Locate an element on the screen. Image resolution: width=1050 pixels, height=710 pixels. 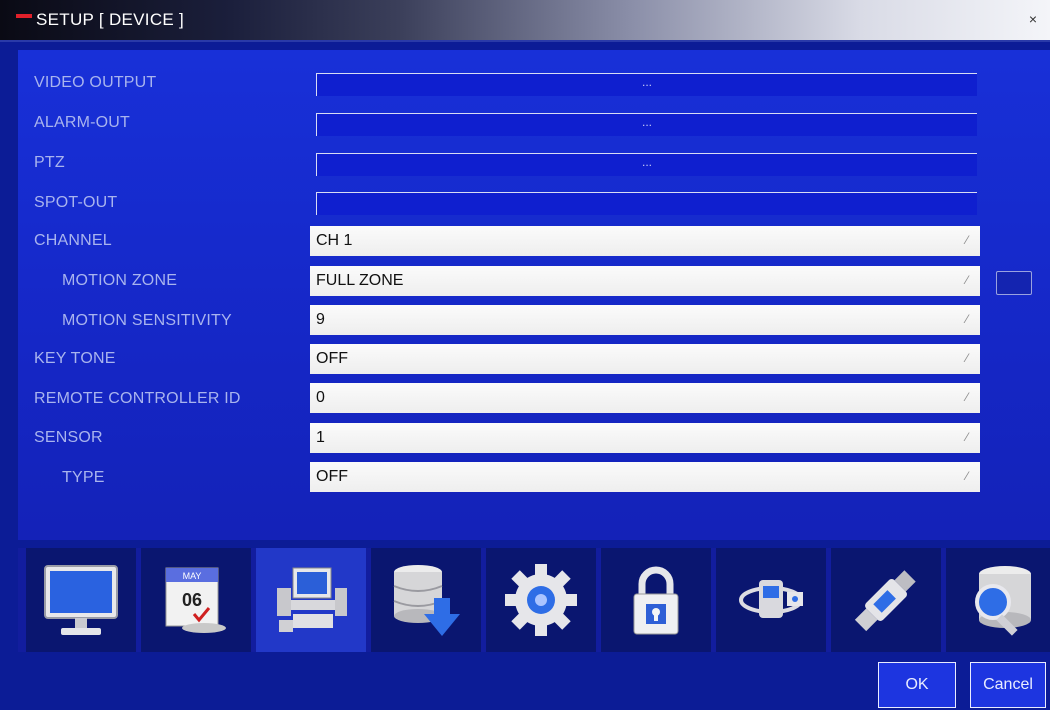
label-type: TYPE is located at coordinates (83, 477).